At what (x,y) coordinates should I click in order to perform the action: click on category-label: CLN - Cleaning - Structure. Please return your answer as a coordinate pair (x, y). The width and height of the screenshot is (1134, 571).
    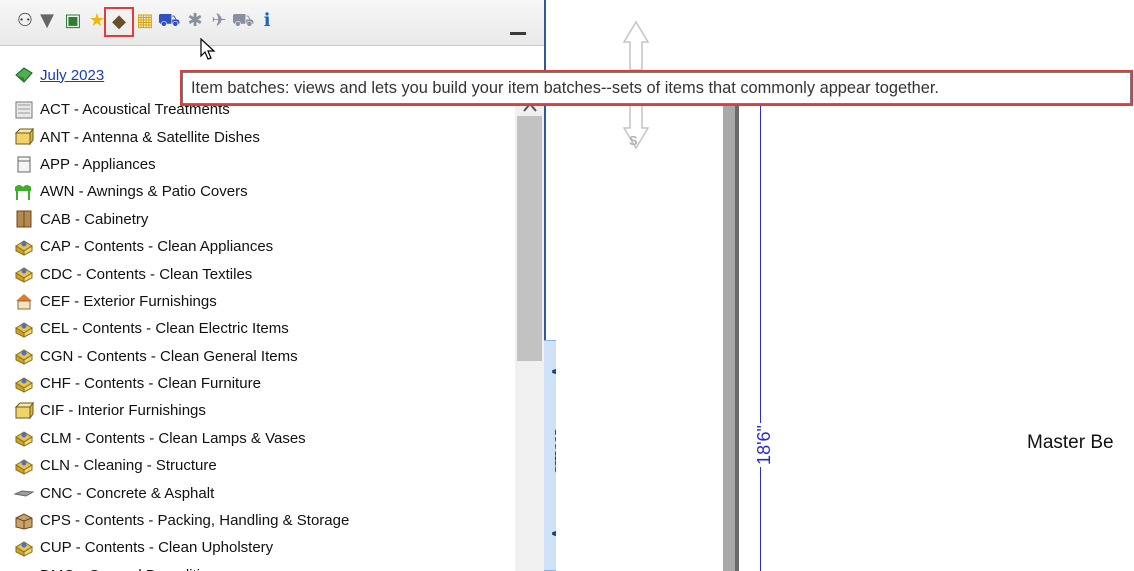
    Looking at the image, I should click on (128, 466).